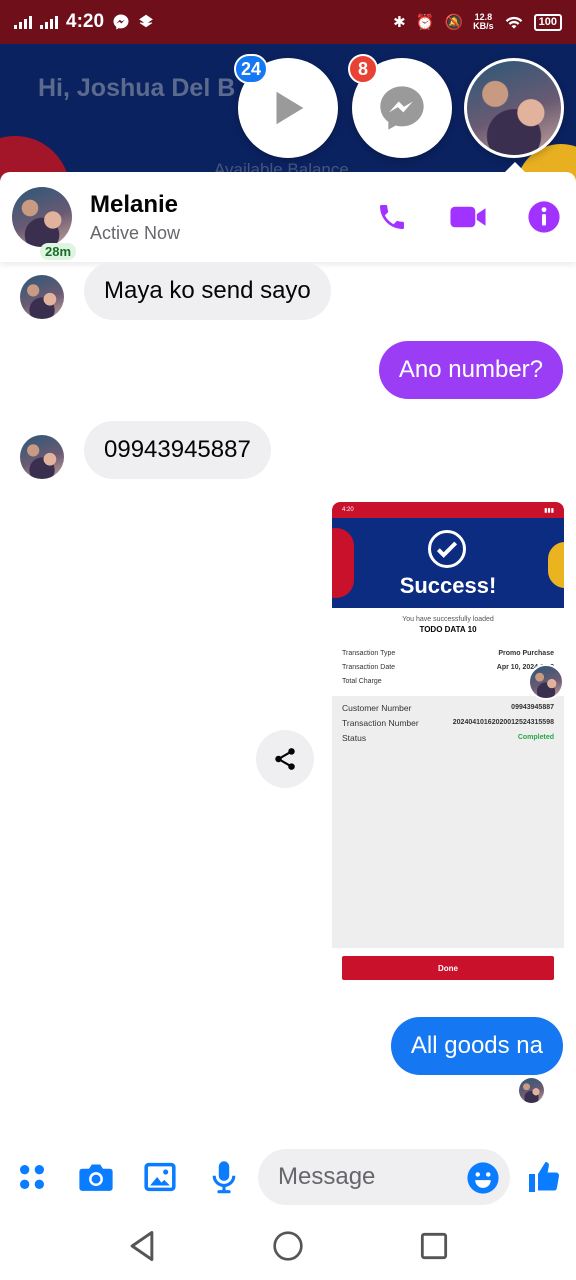 The width and height of the screenshot is (576, 1280). Describe the element at coordinates (213, 217) in the screenshot. I see `contact-info: Melanie Active Now` at that location.